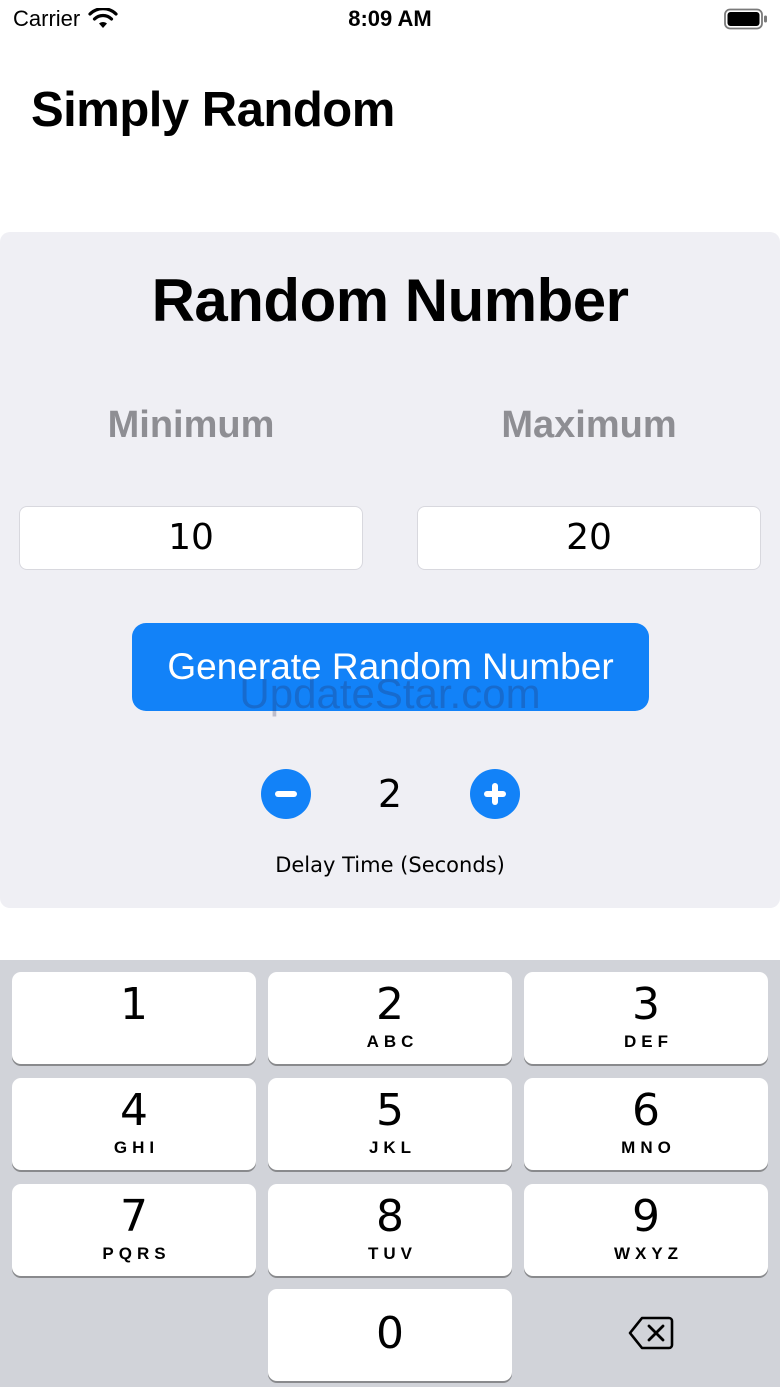 The height and width of the screenshot is (1387, 780). Describe the element at coordinates (390, 1216) in the screenshot. I see `key-digit: 8` at that location.